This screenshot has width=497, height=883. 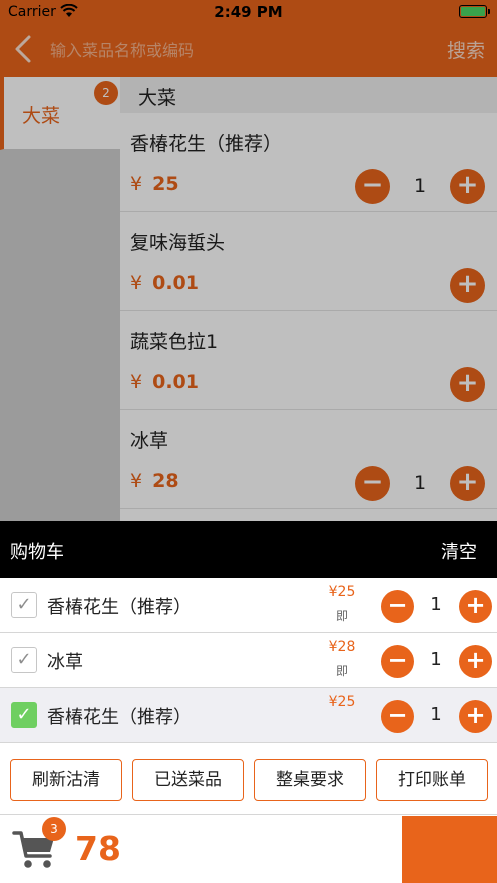 What do you see at coordinates (66, 780) in the screenshot?
I see `refresh-soldout-button: 刷新沽清` at bounding box center [66, 780].